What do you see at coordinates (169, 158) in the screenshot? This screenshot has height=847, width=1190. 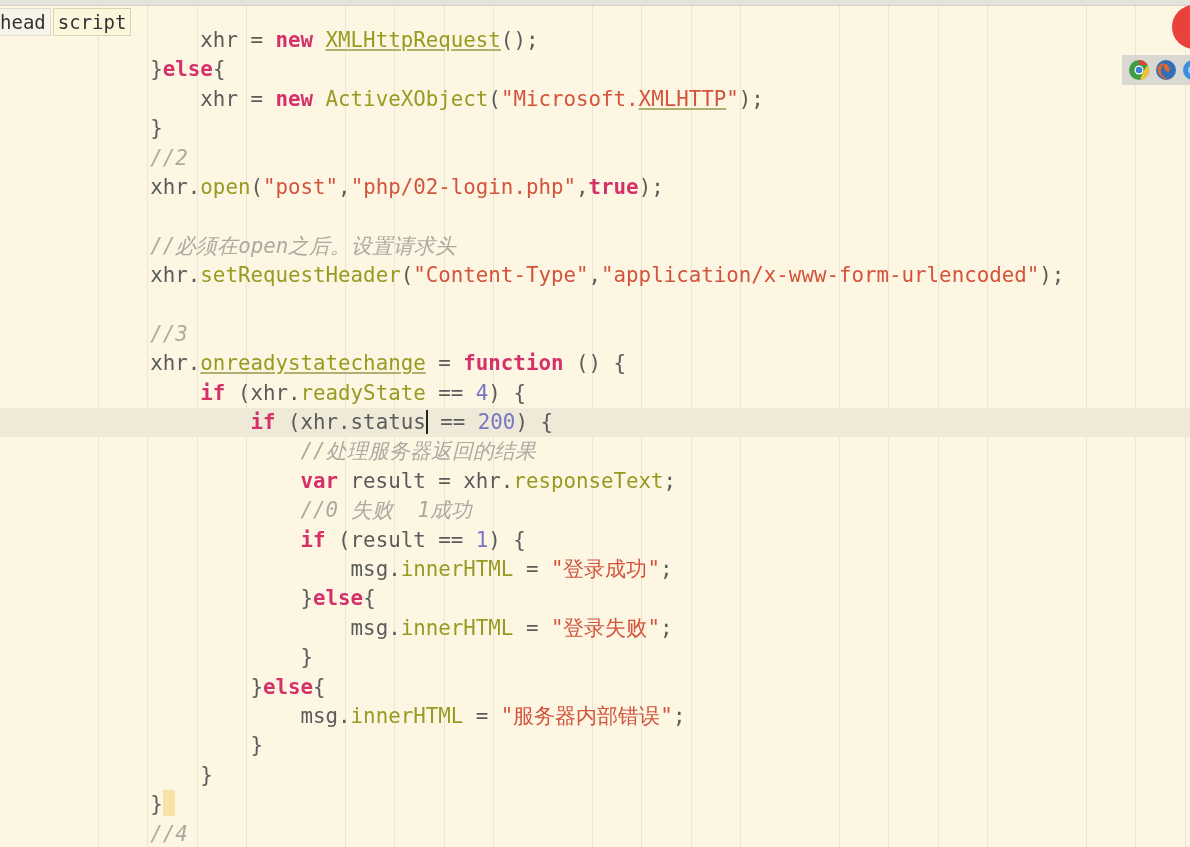 I see `code-line: //2` at bounding box center [169, 158].